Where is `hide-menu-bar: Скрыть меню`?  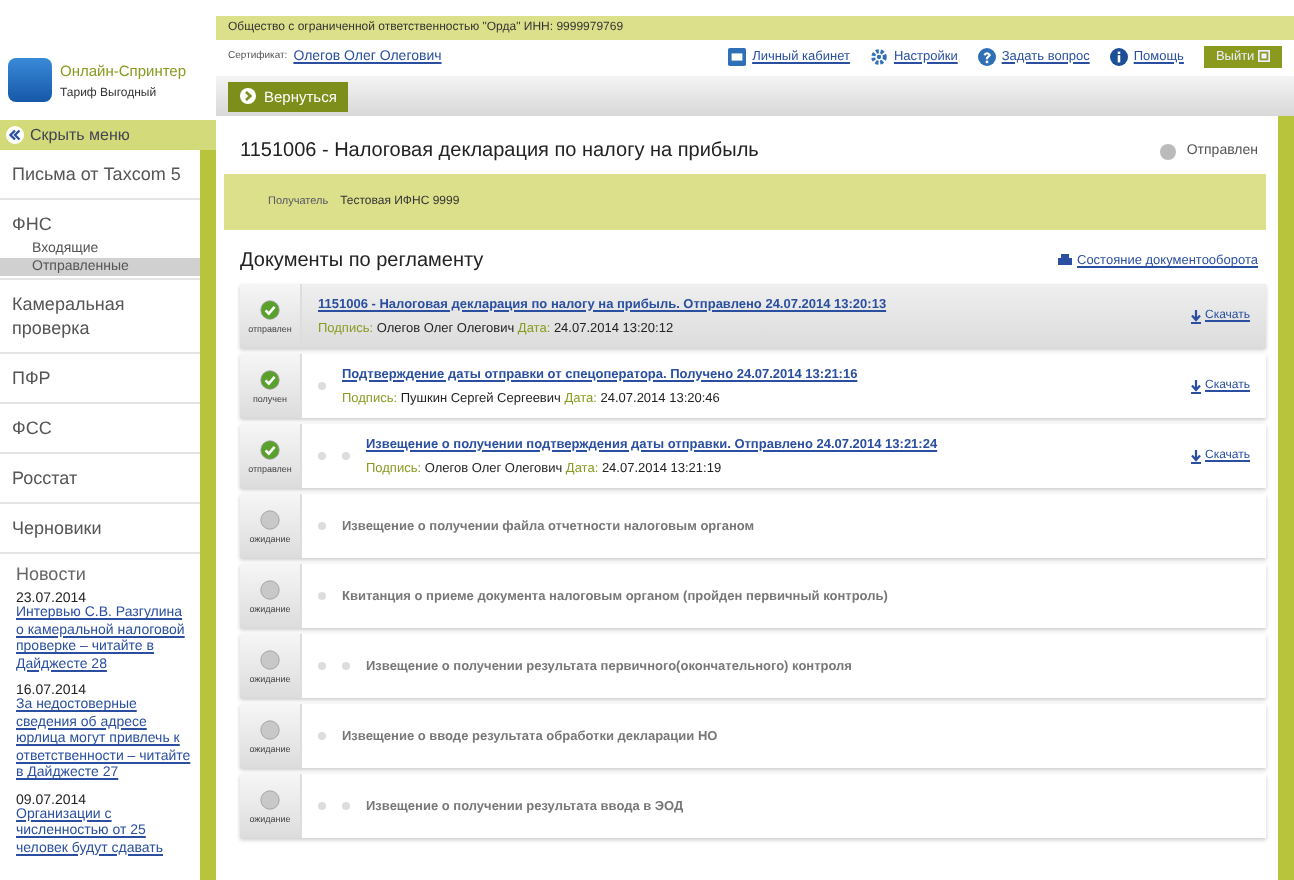 hide-menu-bar: Скрыть меню is located at coordinates (108, 135).